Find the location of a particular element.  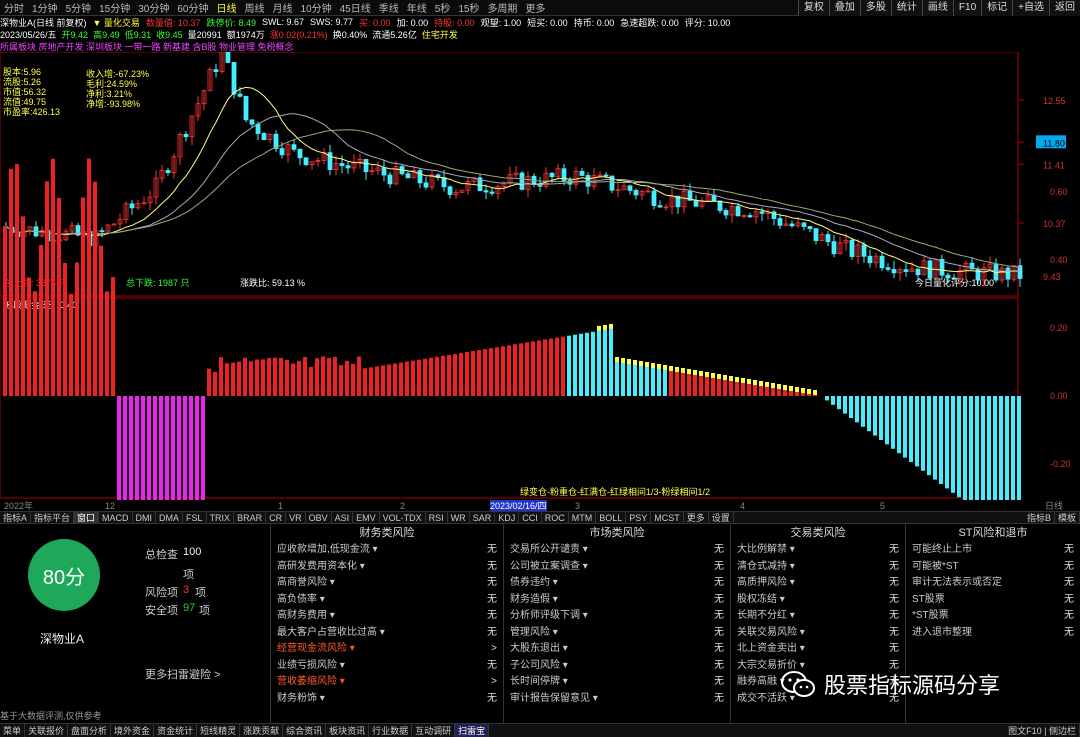

risk-row: 可能终止上市 无 is located at coordinates (993, 550).